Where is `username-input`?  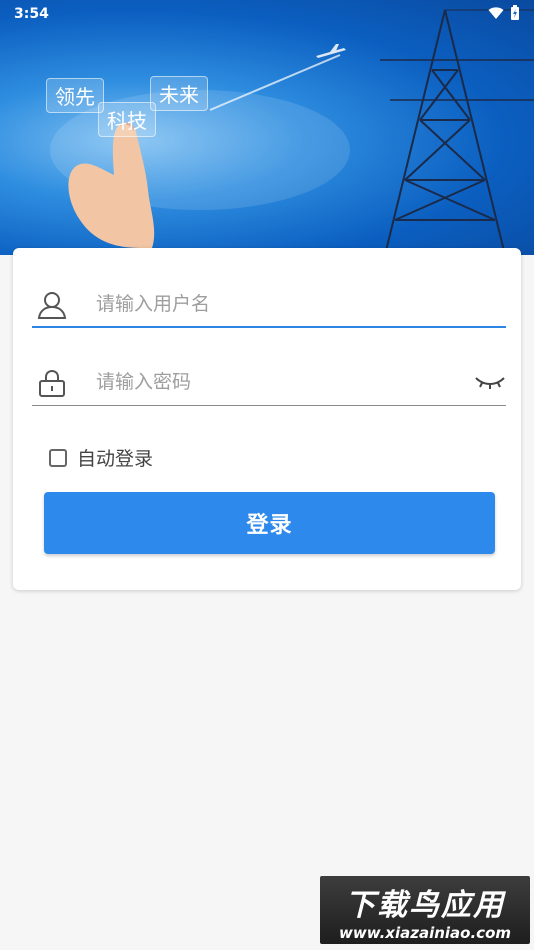 username-input is located at coordinates (281, 304).